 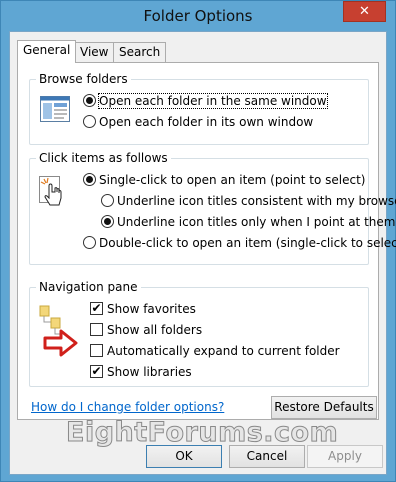 I want to click on underline-point-radio, so click(x=107, y=221).